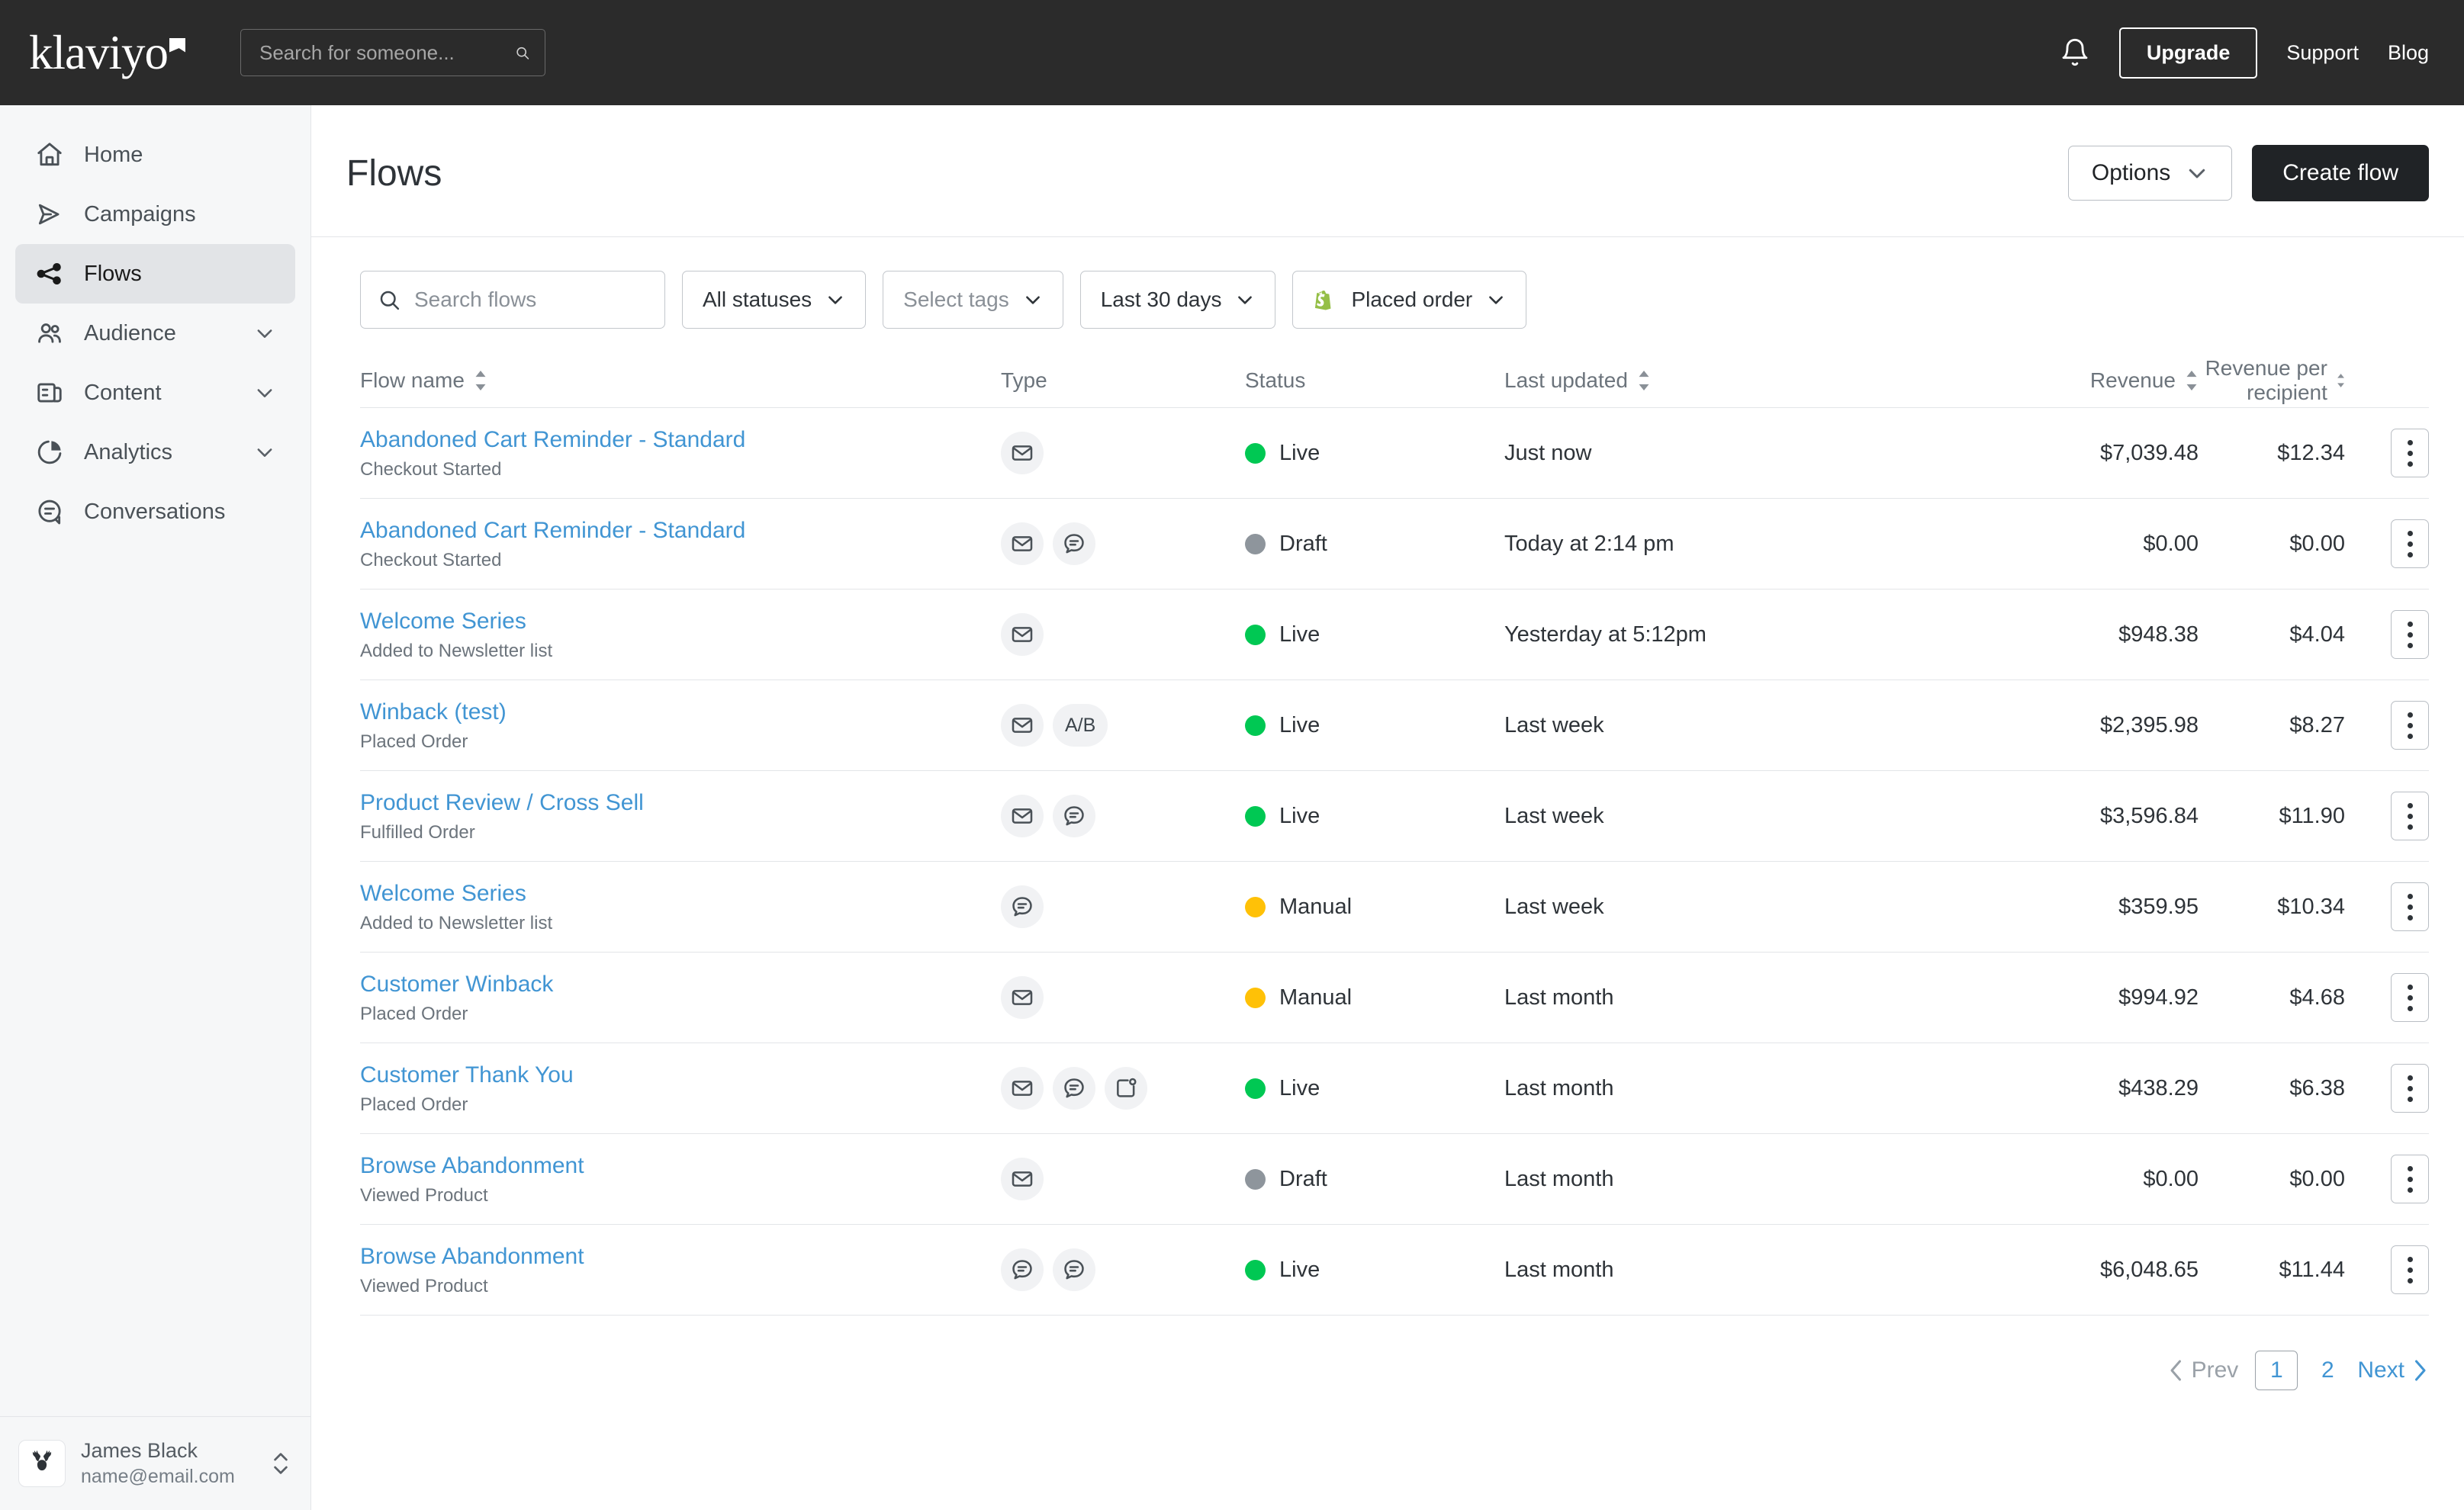 The height and width of the screenshot is (1510, 2464). I want to click on account-name: James Black, so click(139, 1450).